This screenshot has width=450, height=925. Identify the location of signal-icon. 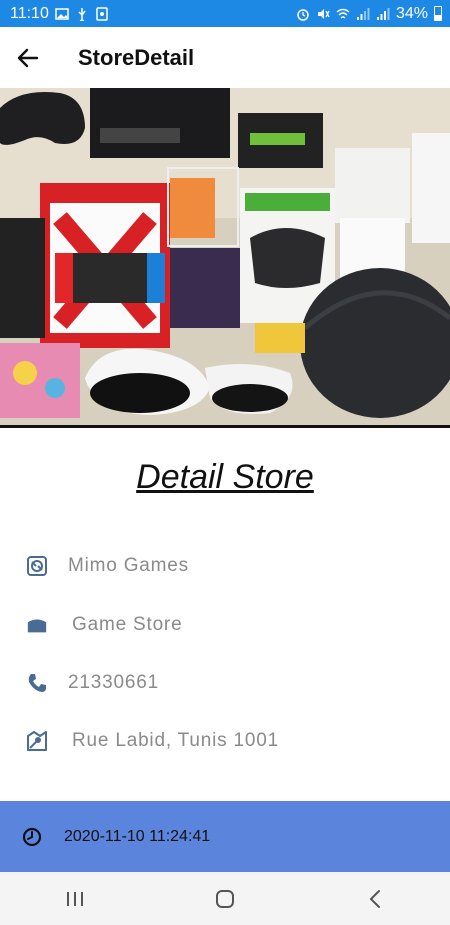
(363, 13).